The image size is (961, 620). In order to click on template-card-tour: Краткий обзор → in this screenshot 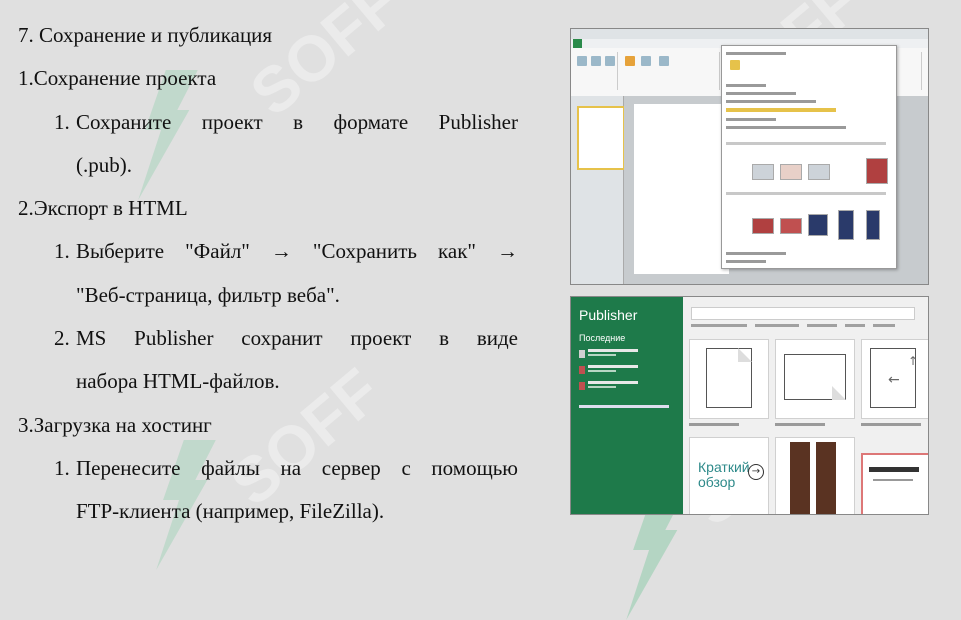, I will do `click(729, 475)`.